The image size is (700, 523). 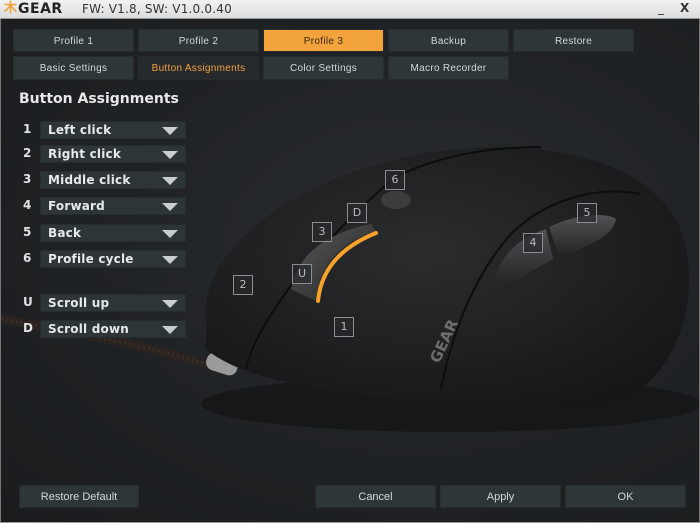 I want to click on assignment-row-scroll-down: D Scroll down, so click(x=96, y=329).